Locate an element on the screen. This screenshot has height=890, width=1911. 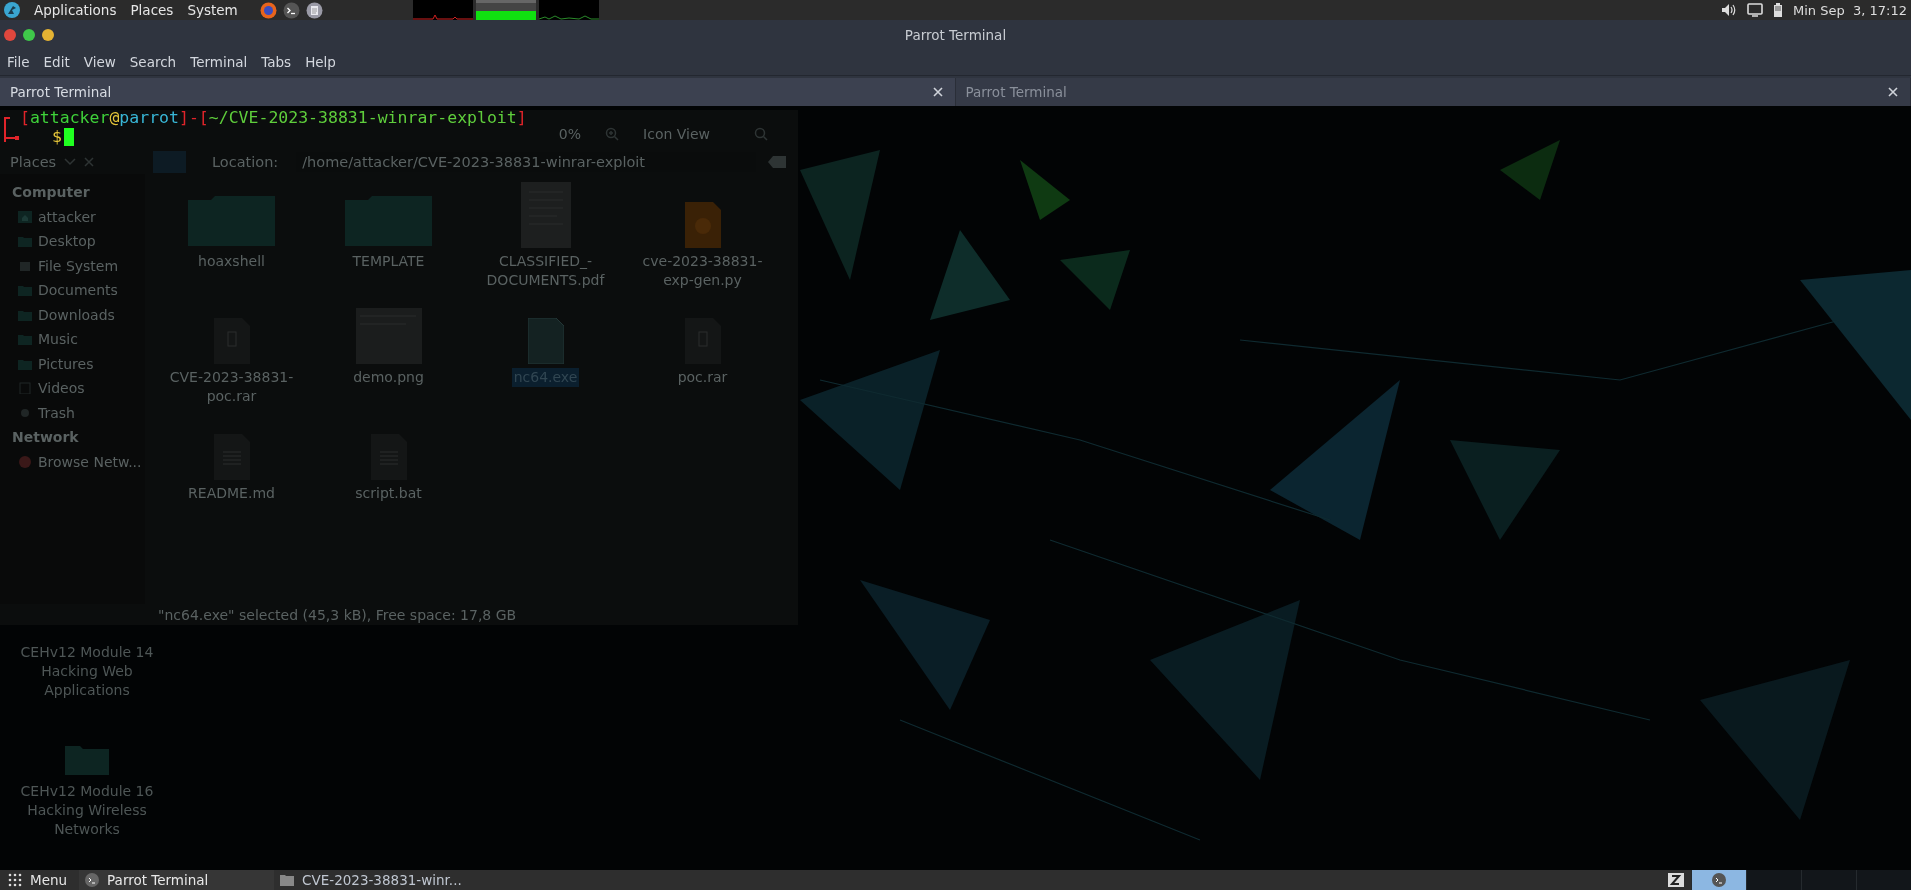
sidebar-item: Trash is located at coordinates (56, 412).